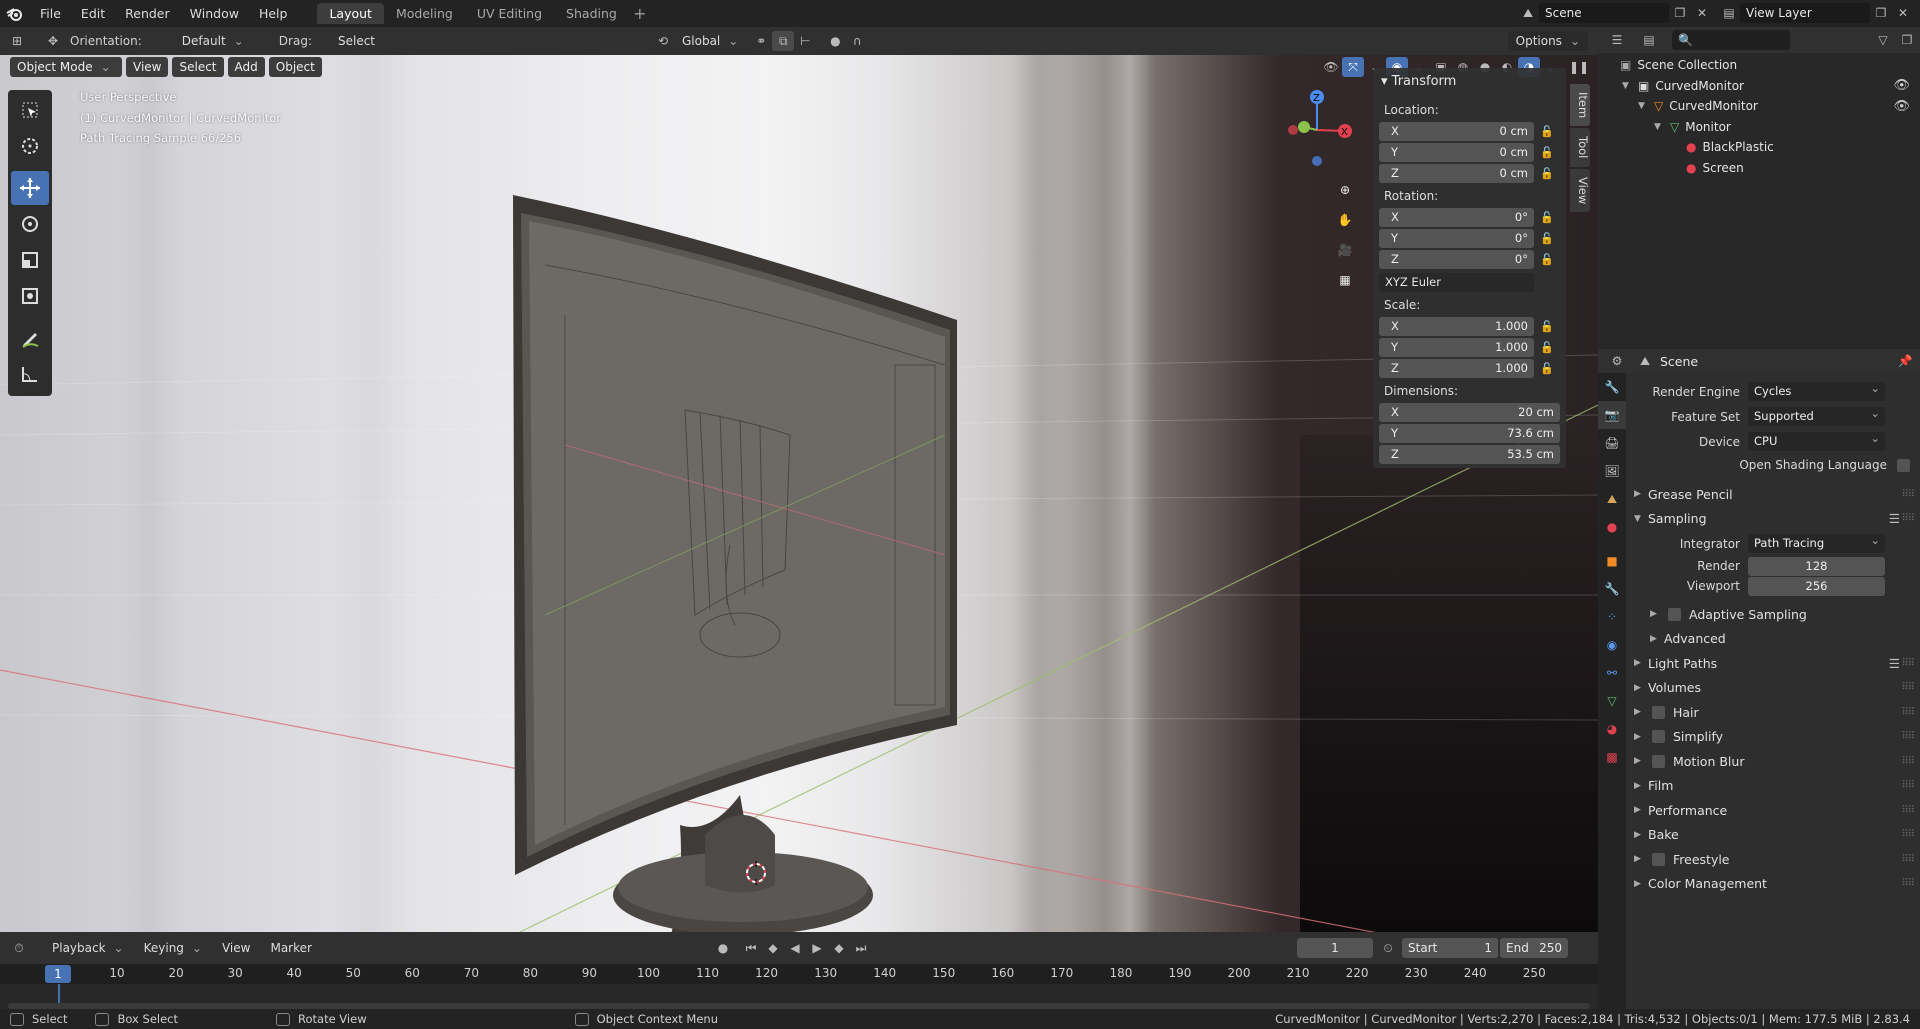 This screenshot has width=1920, height=1029. I want to click on record-icon: ●, so click(723, 948).